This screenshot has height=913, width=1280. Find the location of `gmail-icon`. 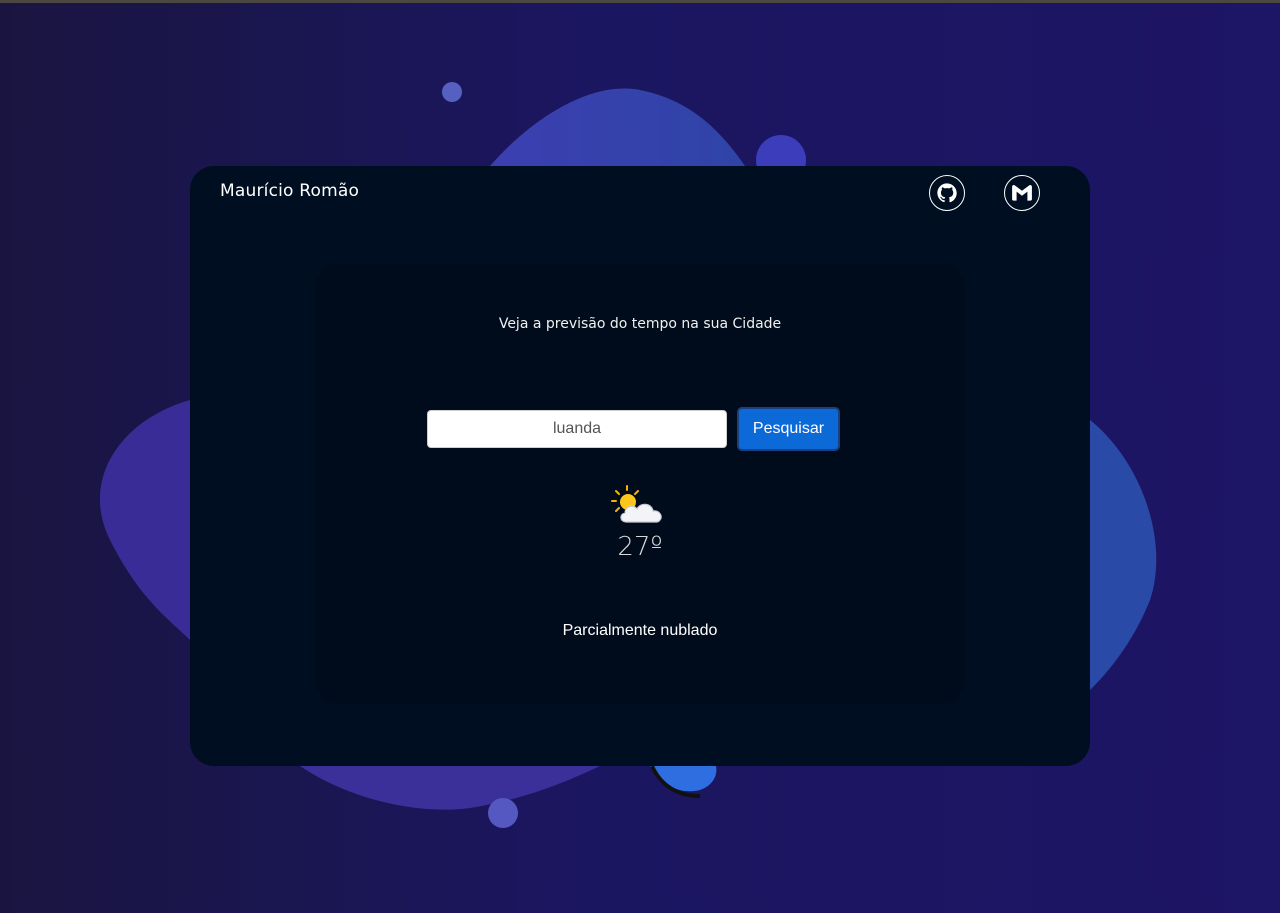

gmail-icon is located at coordinates (1022, 193).